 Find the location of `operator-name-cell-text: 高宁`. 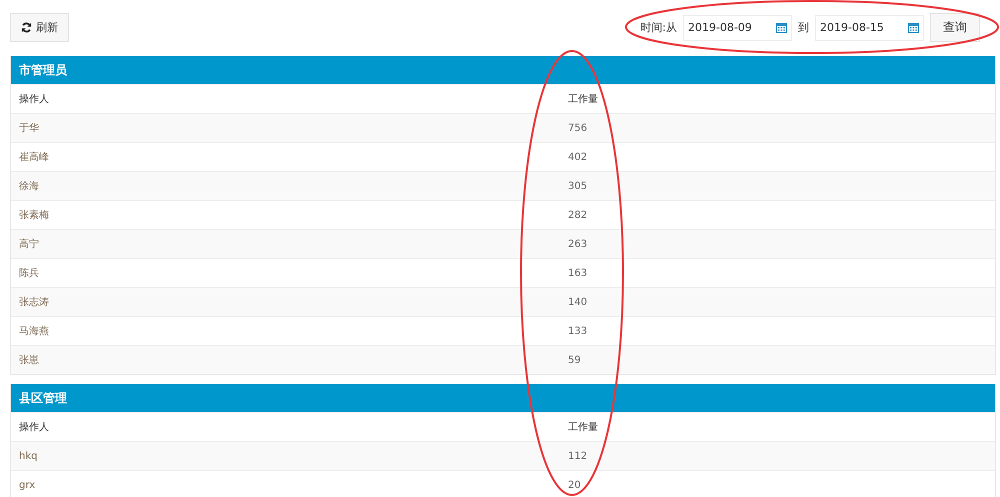

operator-name-cell-text: 高宁 is located at coordinates (29, 244).